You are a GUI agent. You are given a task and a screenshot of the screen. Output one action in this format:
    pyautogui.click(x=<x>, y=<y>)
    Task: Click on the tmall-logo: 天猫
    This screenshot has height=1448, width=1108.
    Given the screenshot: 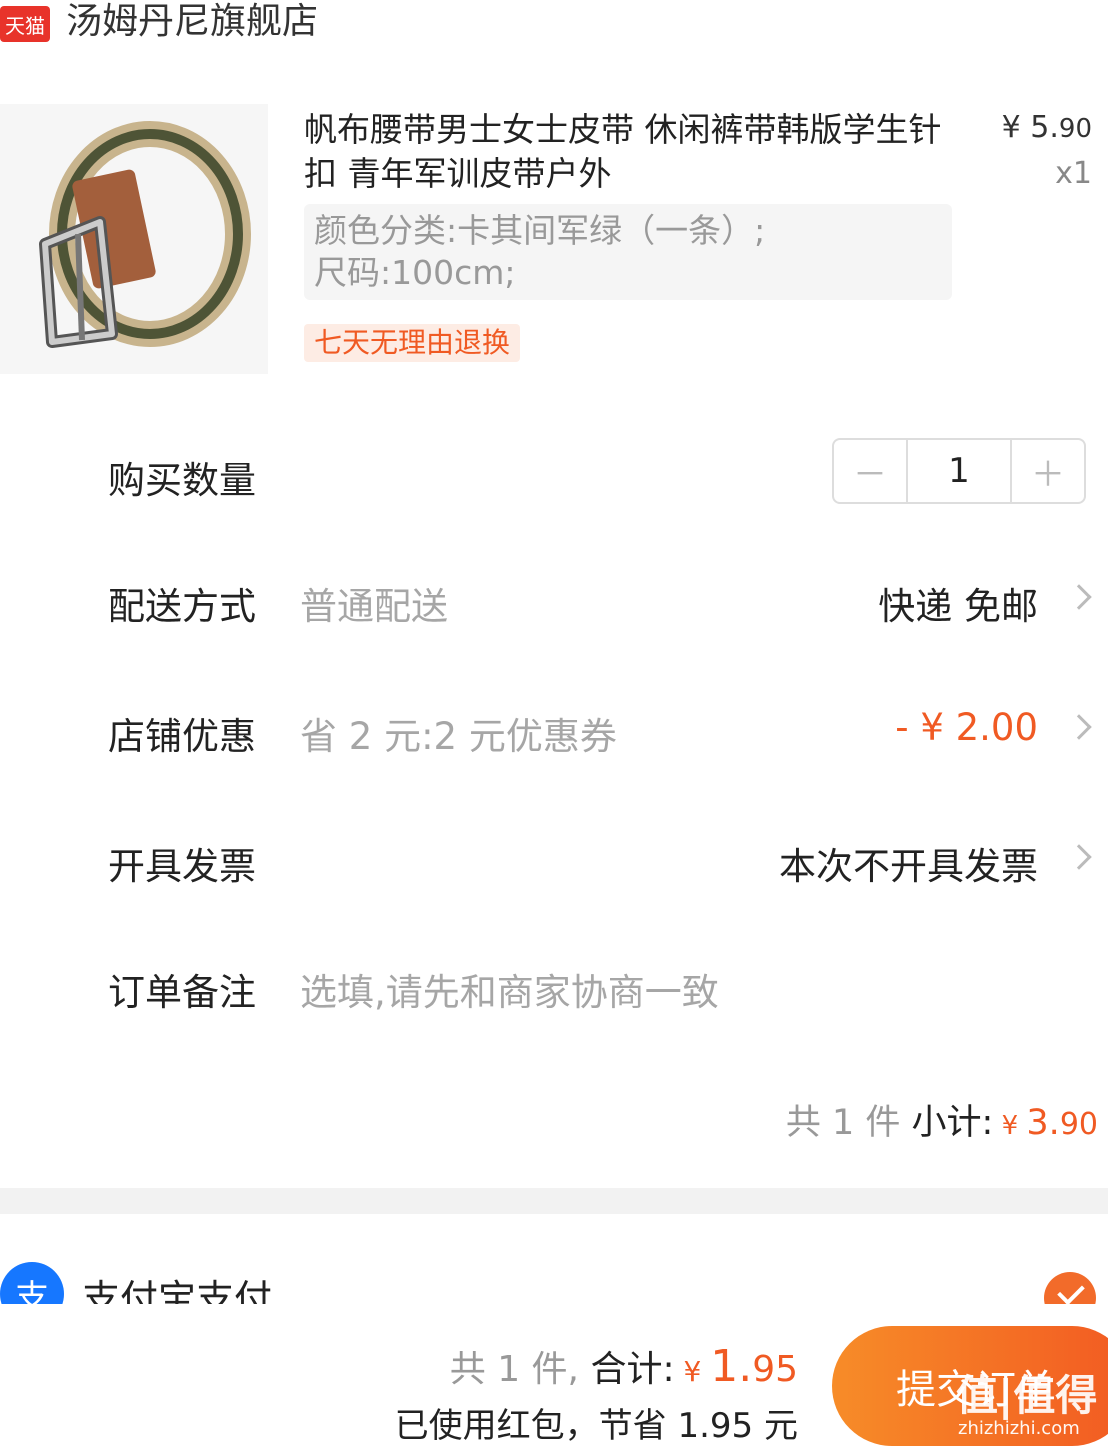 What is the action you would take?
    pyautogui.click(x=25, y=24)
    